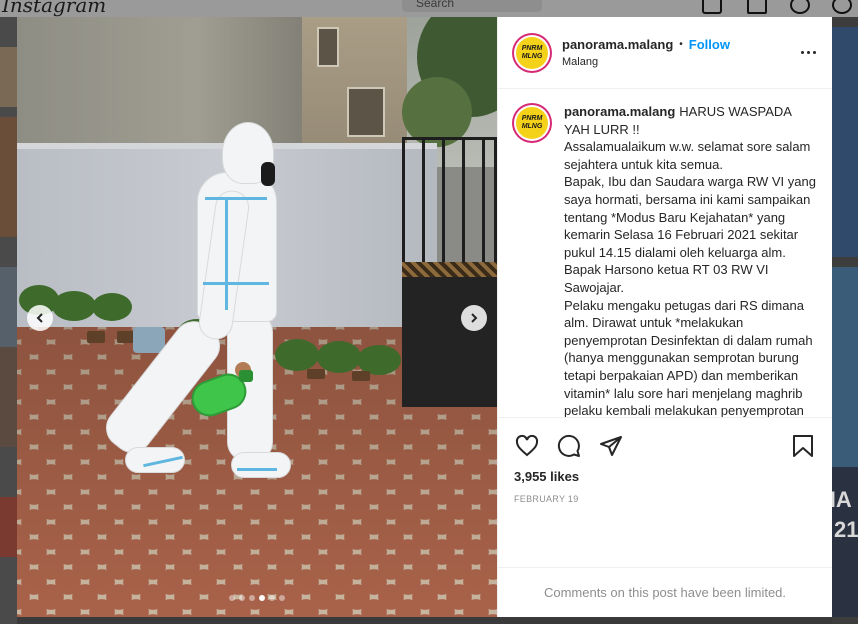  What do you see at coordinates (257, 598) in the screenshot?
I see `carousel-indicator` at bounding box center [257, 598].